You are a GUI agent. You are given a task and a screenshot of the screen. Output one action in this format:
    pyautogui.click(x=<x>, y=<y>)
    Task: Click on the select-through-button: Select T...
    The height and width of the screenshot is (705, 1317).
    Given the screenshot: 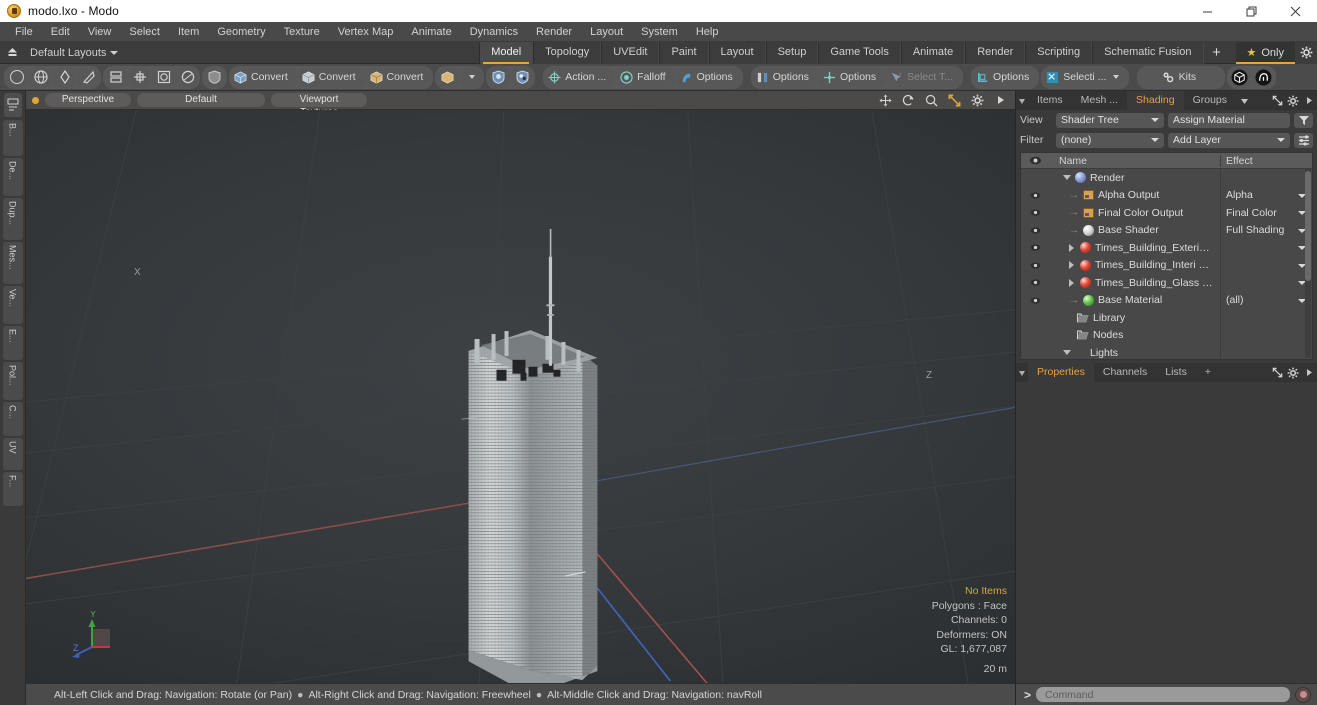 What is the action you would take?
    pyautogui.click(x=924, y=77)
    